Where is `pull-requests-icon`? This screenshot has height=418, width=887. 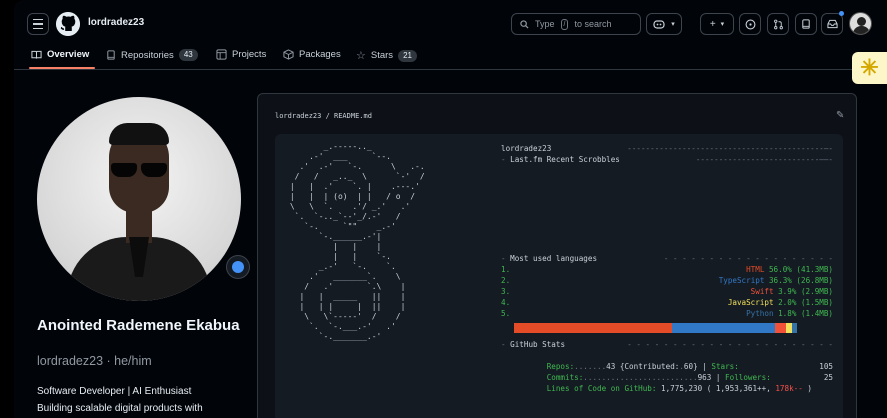
pull-requests-icon is located at coordinates (778, 24).